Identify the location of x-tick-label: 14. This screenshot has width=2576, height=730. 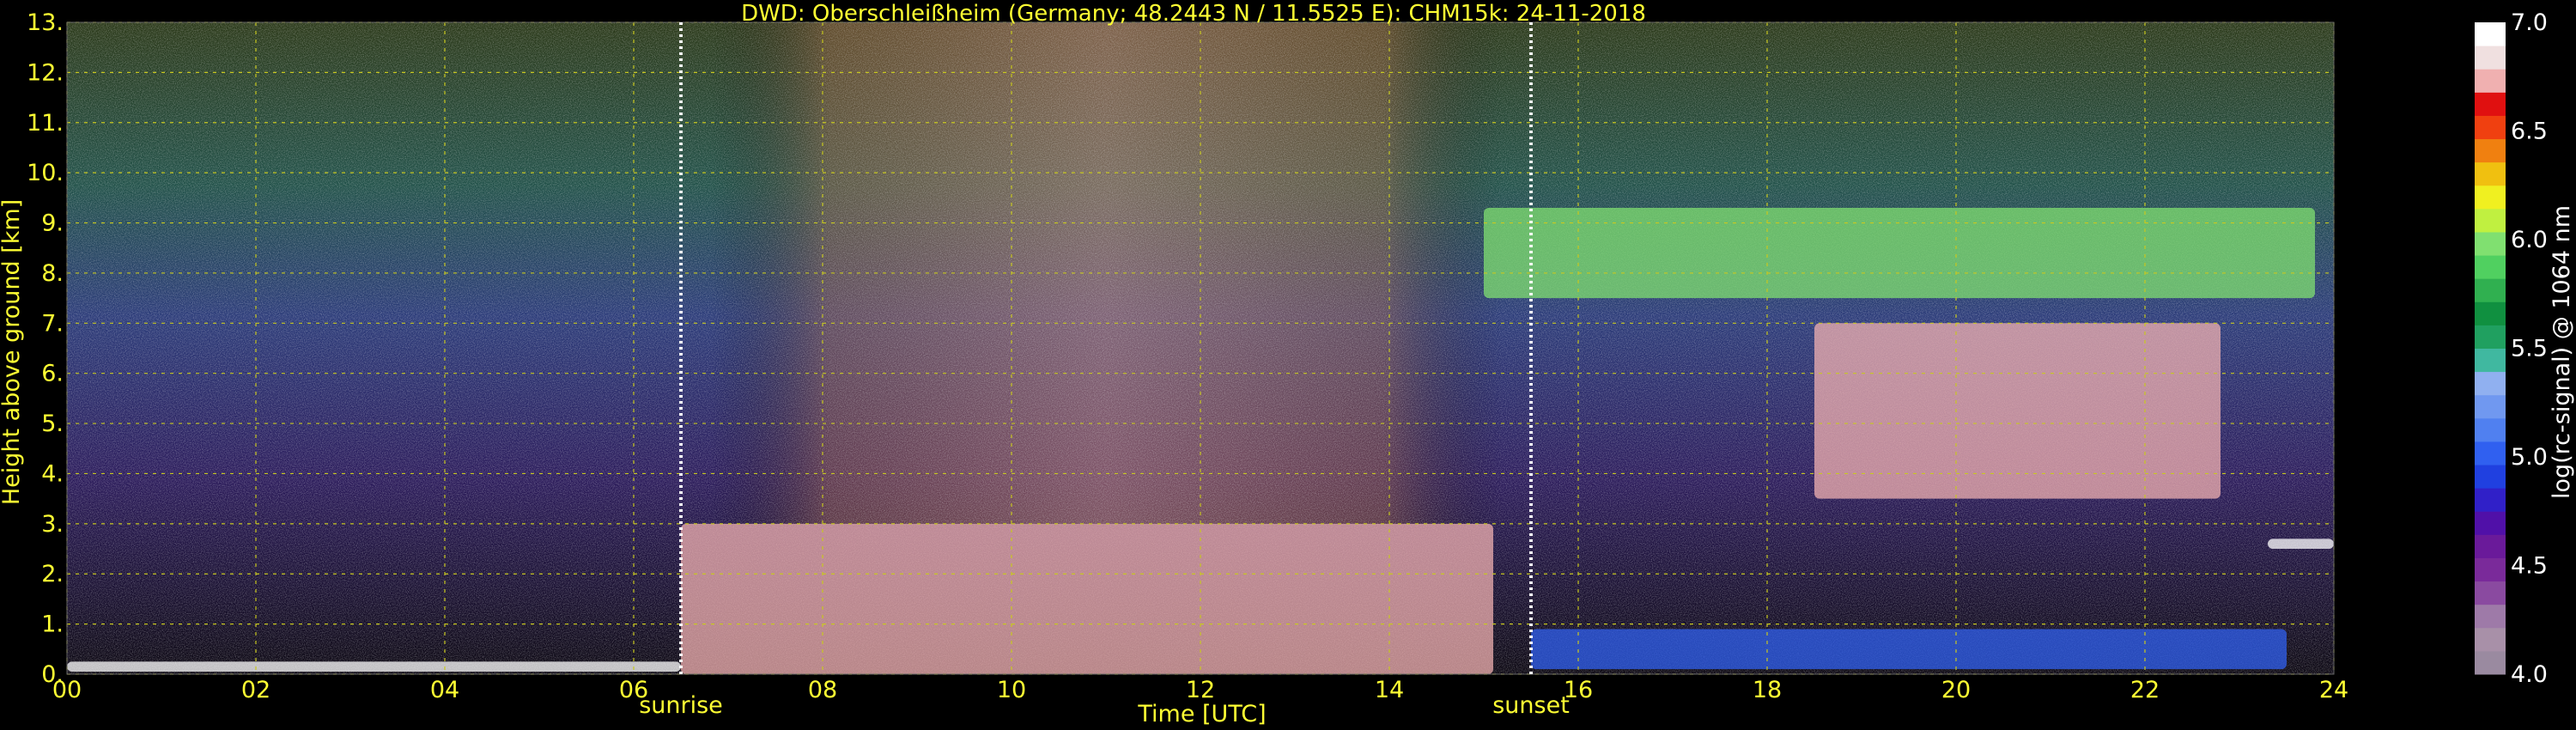
(1389, 690).